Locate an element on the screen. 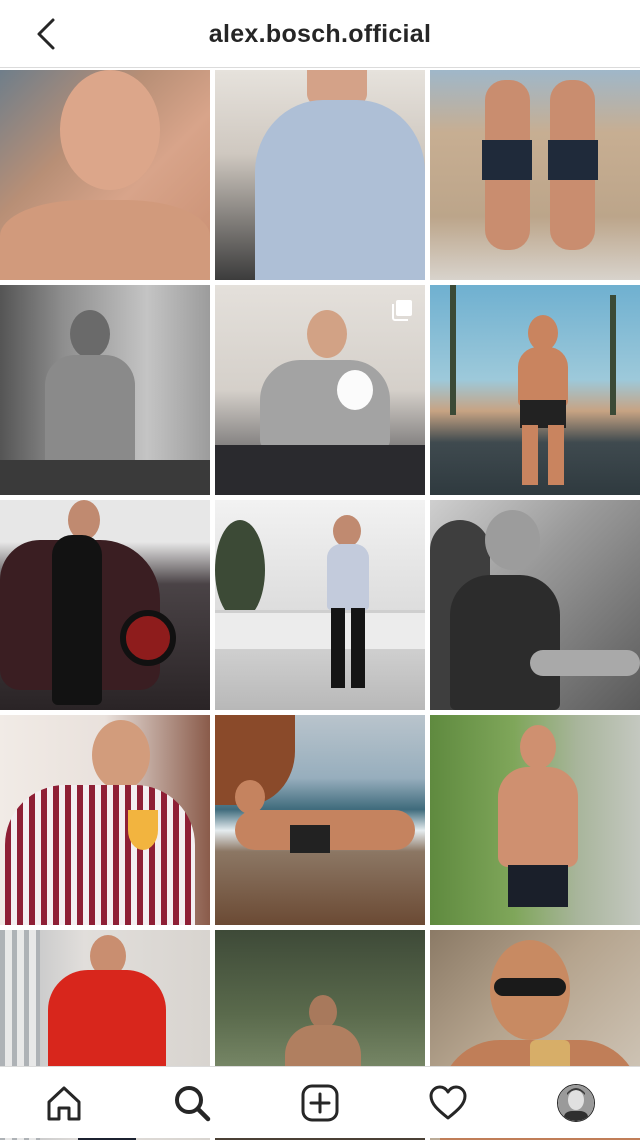 The height and width of the screenshot is (1140, 640). add-post-icon is located at coordinates (320, 1102).